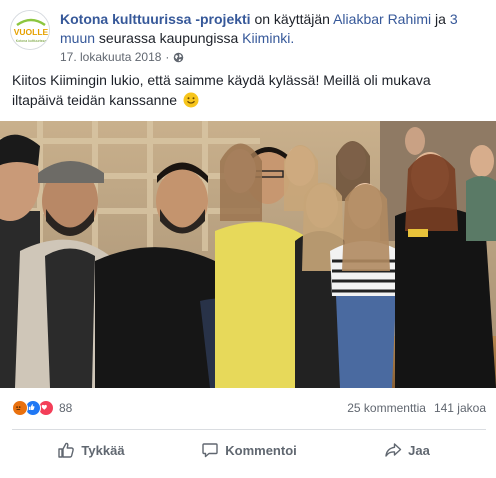 The width and height of the screenshot is (496, 478). What do you see at coordinates (249, 429) in the screenshot?
I see `actions-divider` at bounding box center [249, 429].